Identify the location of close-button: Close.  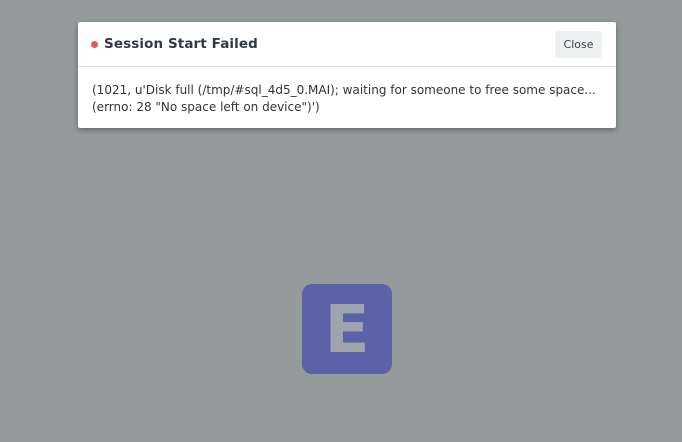
(578, 44).